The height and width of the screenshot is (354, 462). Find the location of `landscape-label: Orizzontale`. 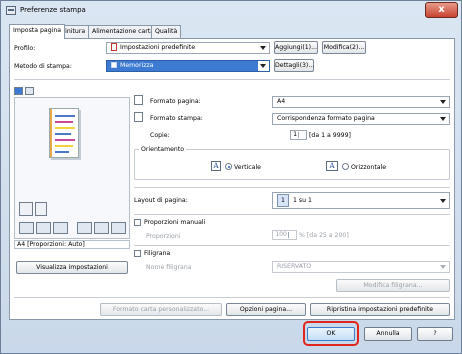

landscape-label: Orizzontale is located at coordinates (369, 167).